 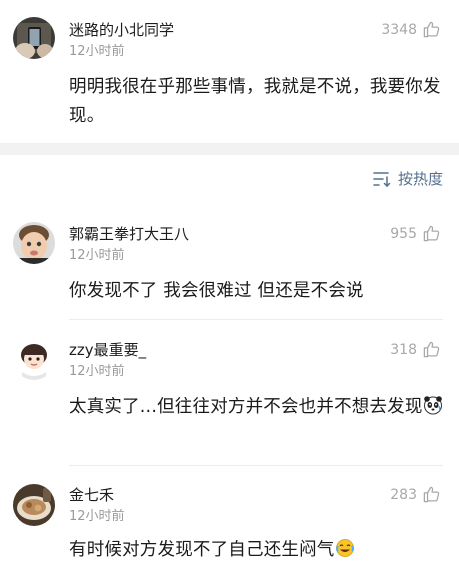 What do you see at coordinates (129, 234) in the screenshot?
I see `username: 郭霸王拳打大王八` at bounding box center [129, 234].